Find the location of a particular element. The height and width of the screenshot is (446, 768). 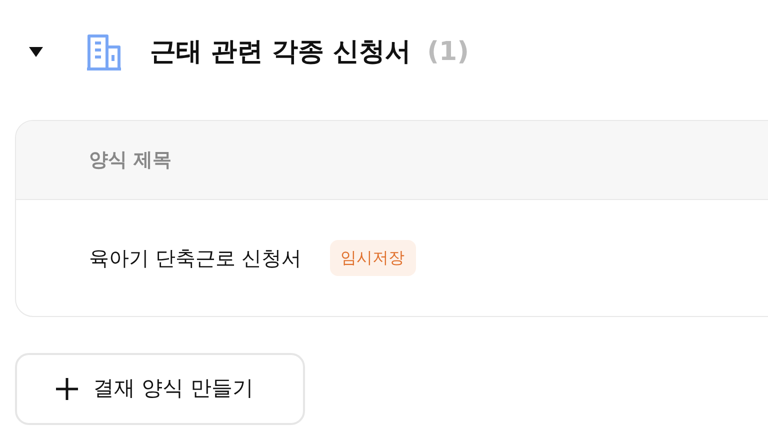

item-count: (1) is located at coordinates (448, 52).